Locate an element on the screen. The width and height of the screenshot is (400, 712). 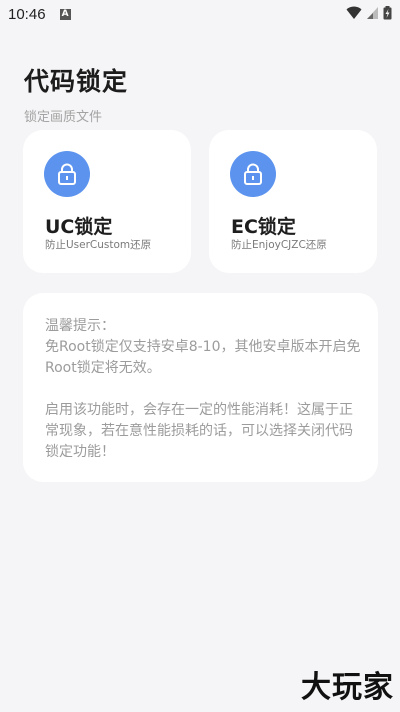
tips-spacer is located at coordinates (204, 389).